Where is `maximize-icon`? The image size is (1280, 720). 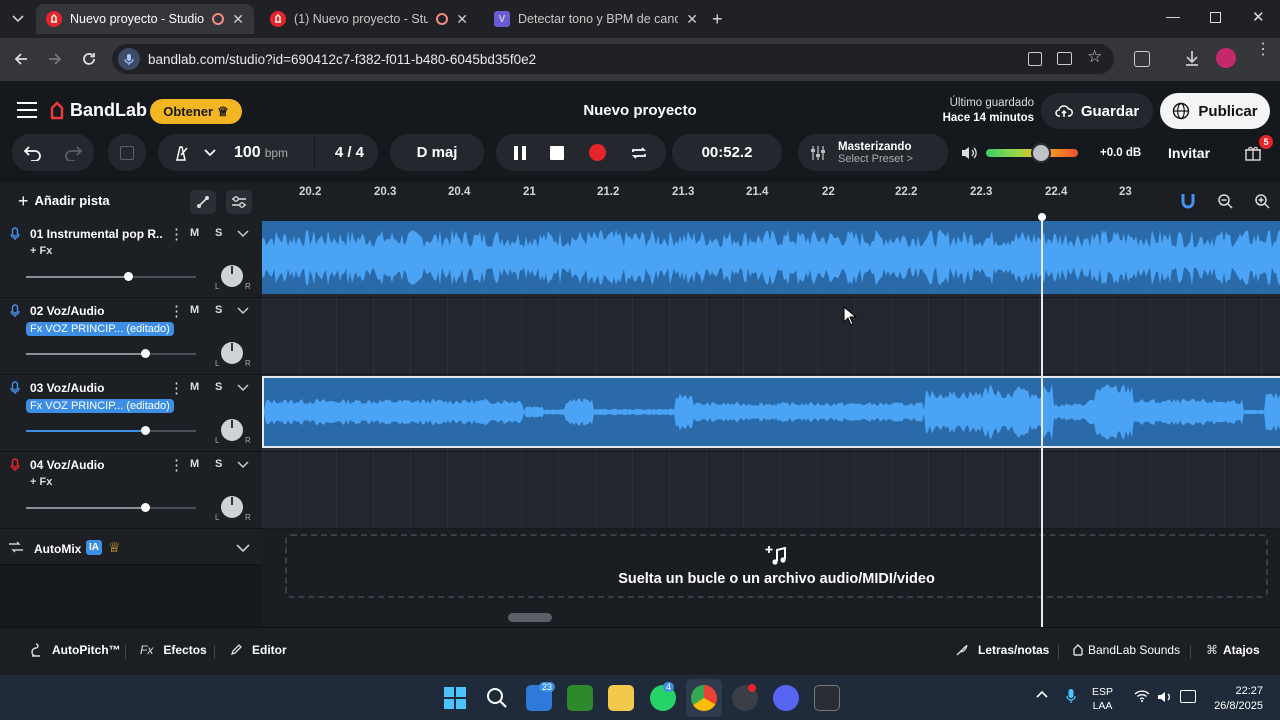
maximize-icon is located at coordinates (1215, 17).